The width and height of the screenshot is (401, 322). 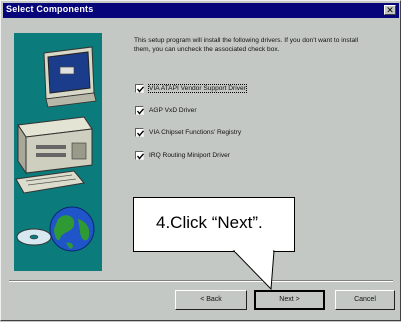 I want to click on close-icon: ✕, so click(x=390, y=11).